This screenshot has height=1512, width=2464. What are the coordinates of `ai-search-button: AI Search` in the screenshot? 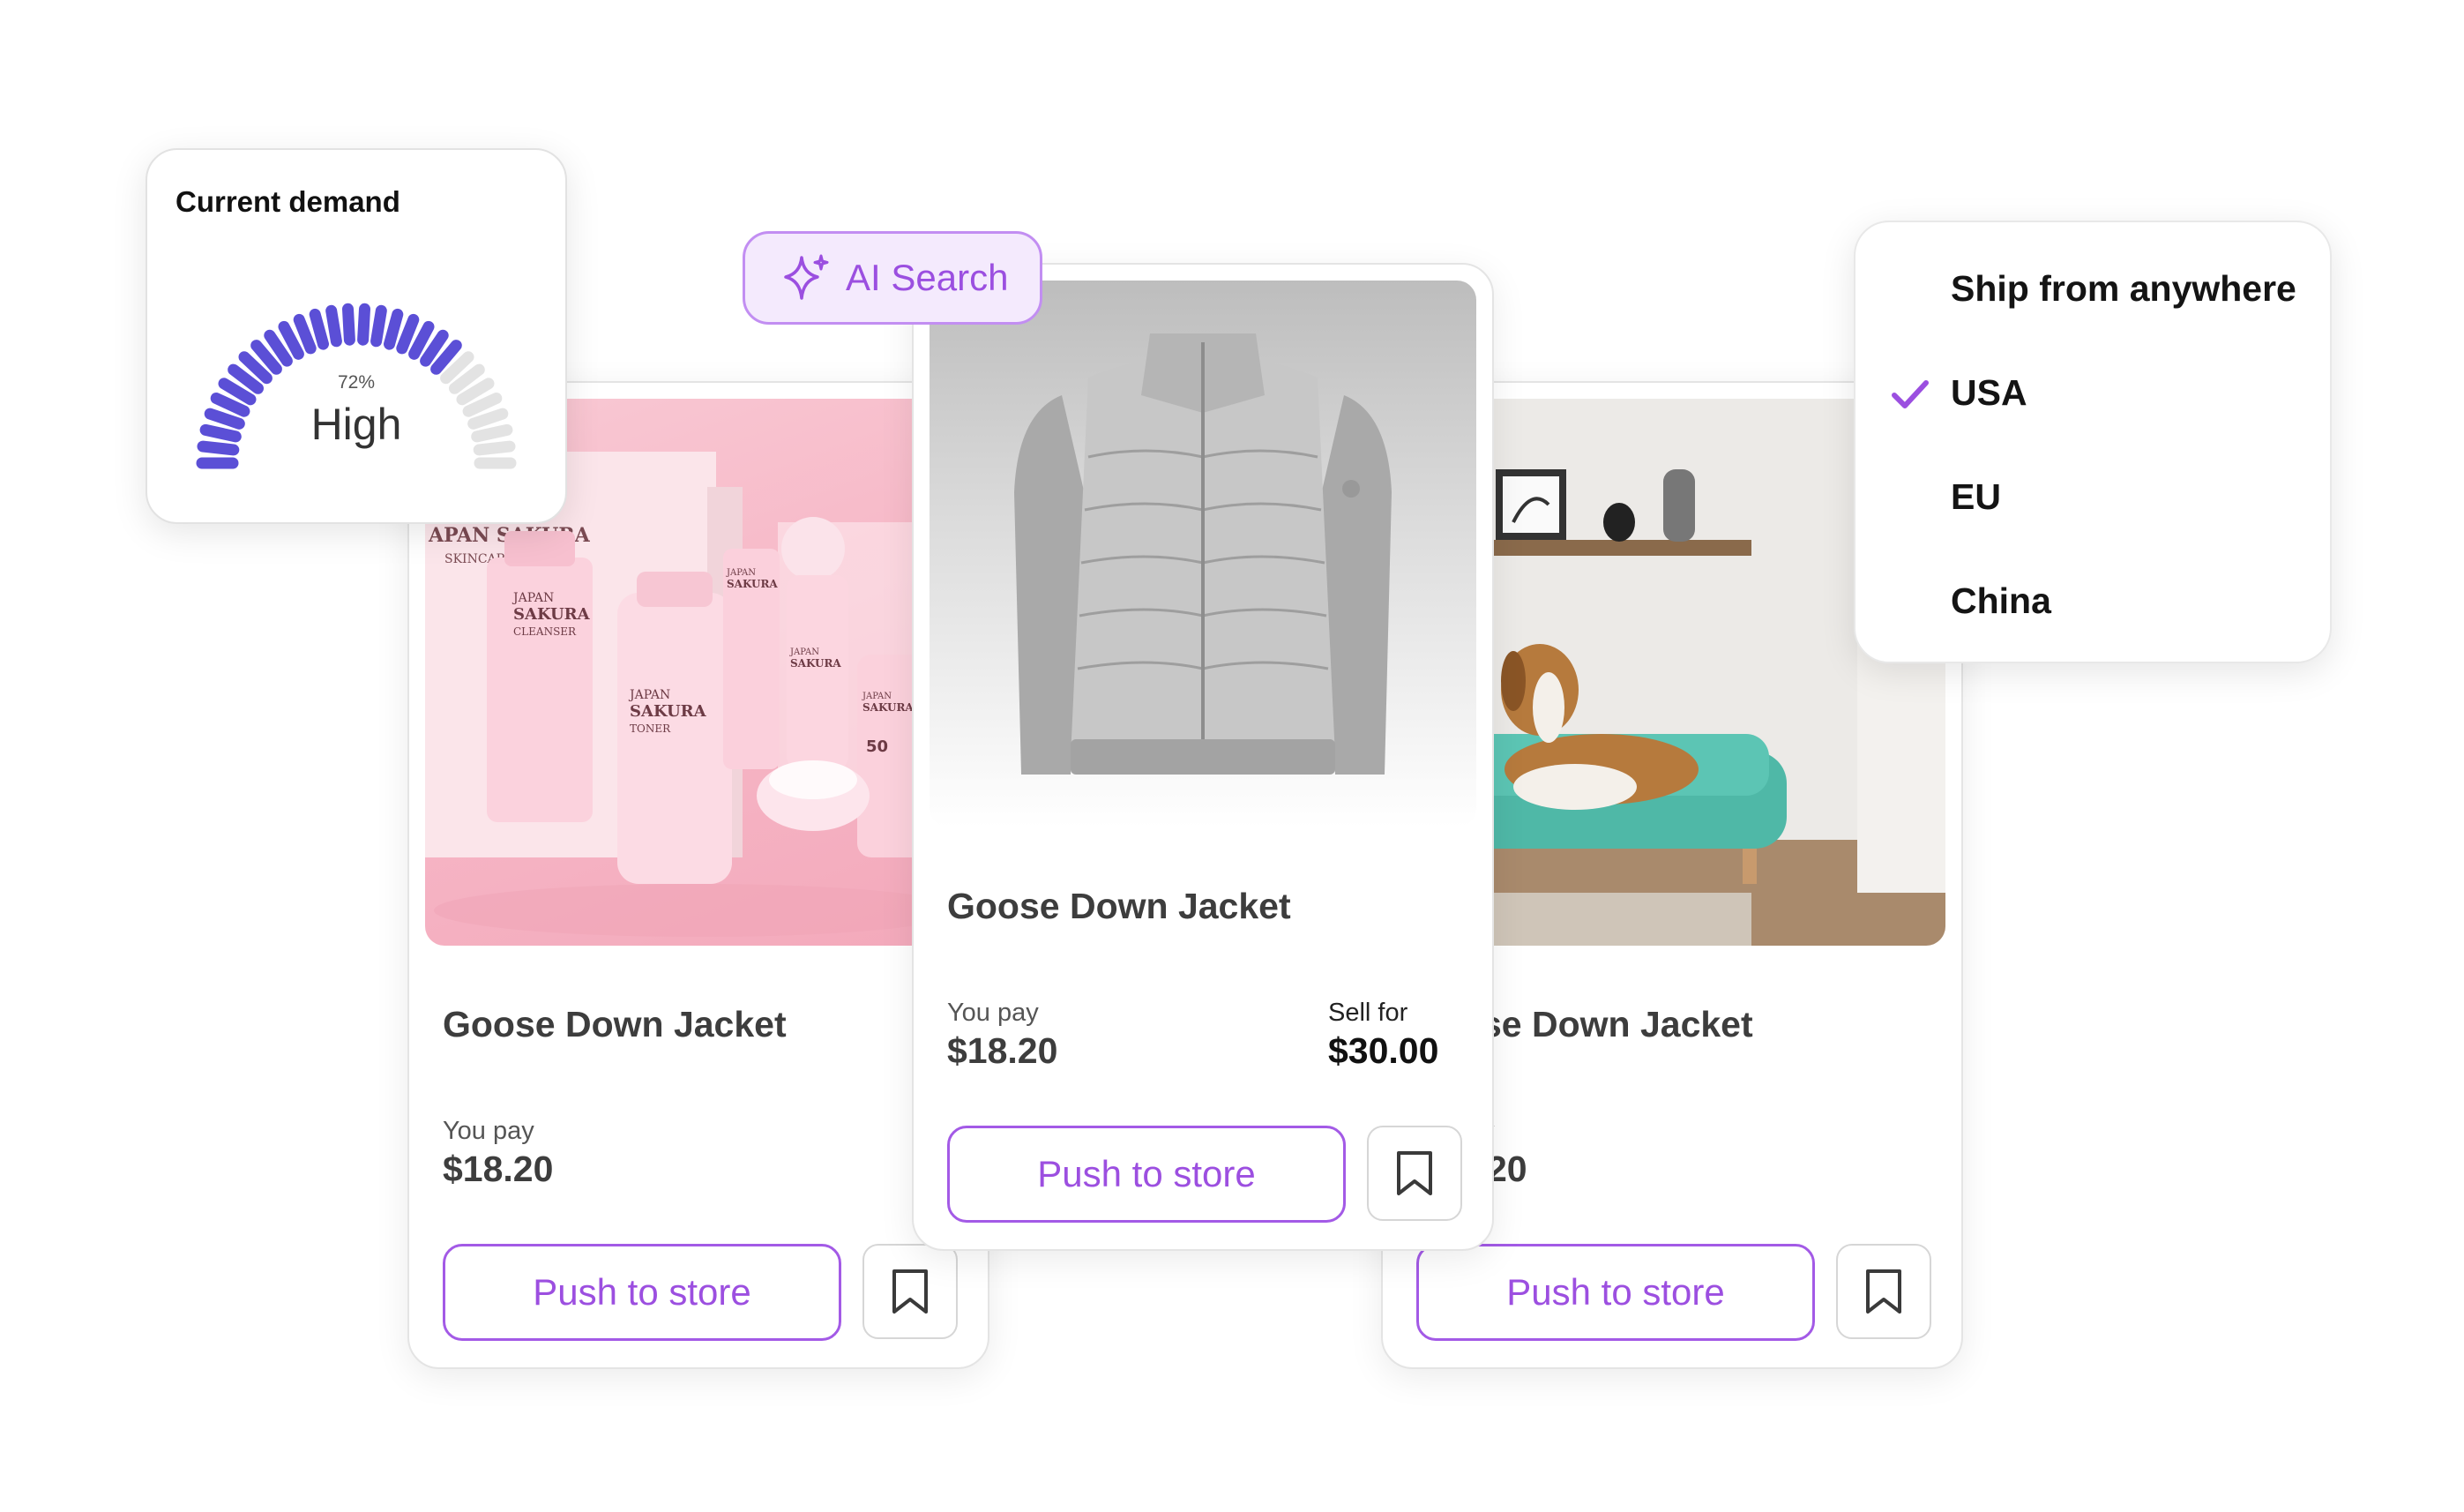 It's located at (892, 278).